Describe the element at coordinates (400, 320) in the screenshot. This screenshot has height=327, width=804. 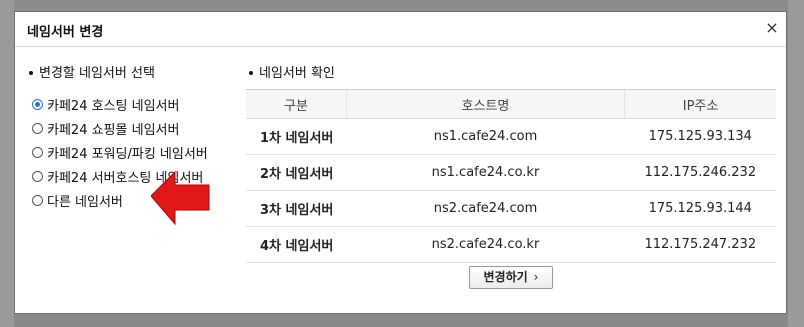
I see `background-bottom-strip` at that location.